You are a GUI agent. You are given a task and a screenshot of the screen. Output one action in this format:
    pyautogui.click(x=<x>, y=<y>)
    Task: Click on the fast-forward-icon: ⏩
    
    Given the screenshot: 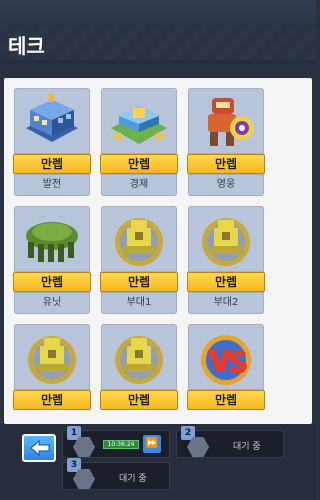 What is the action you would take?
    pyautogui.click(x=152, y=443)
    